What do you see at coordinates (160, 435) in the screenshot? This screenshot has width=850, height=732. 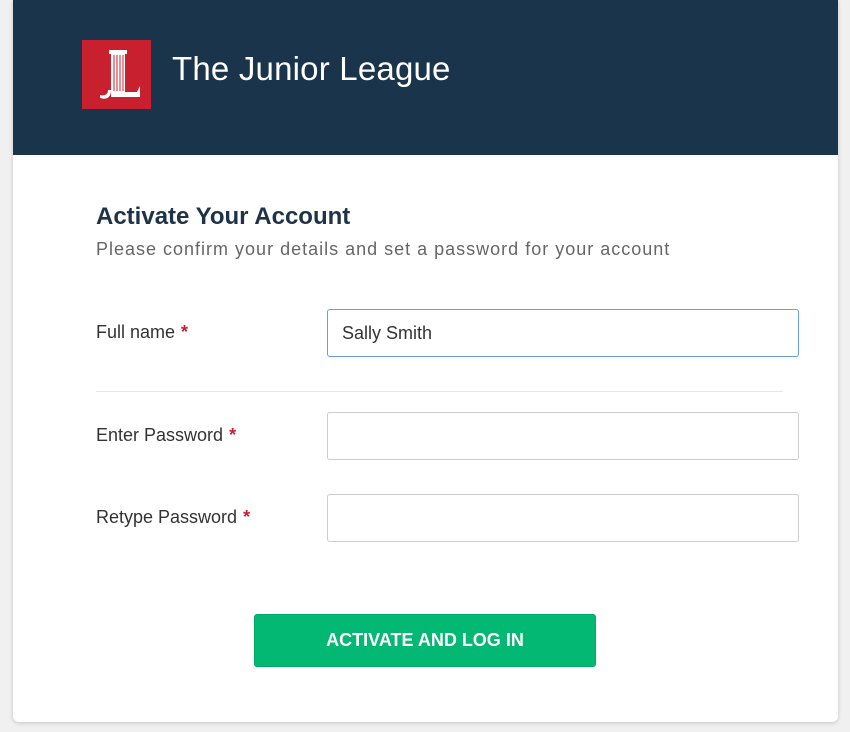 I see `password-label-text: Enter Password` at bounding box center [160, 435].